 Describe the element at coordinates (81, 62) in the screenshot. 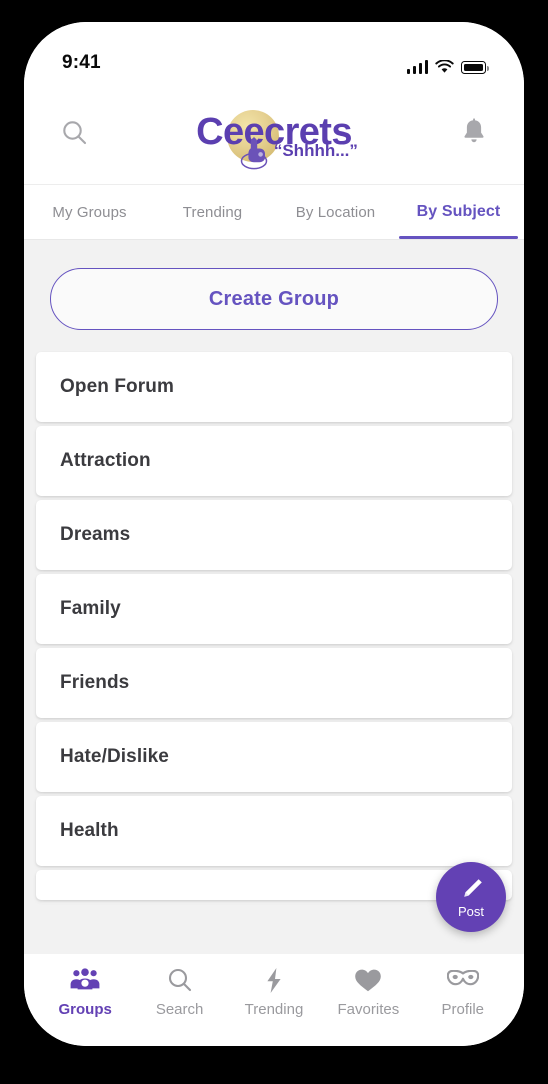

I see `status-bar-time: 9:41` at that location.